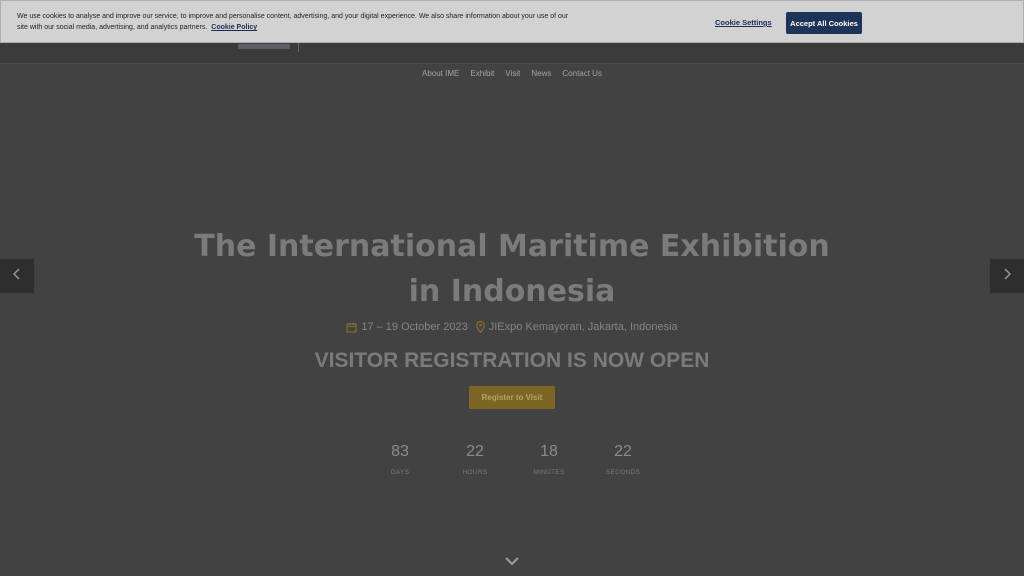  What do you see at coordinates (583, 327) in the screenshot?
I see `event-location-text: JIExpo Kemayoran, Jakarta, Indonesia` at bounding box center [583, 327].